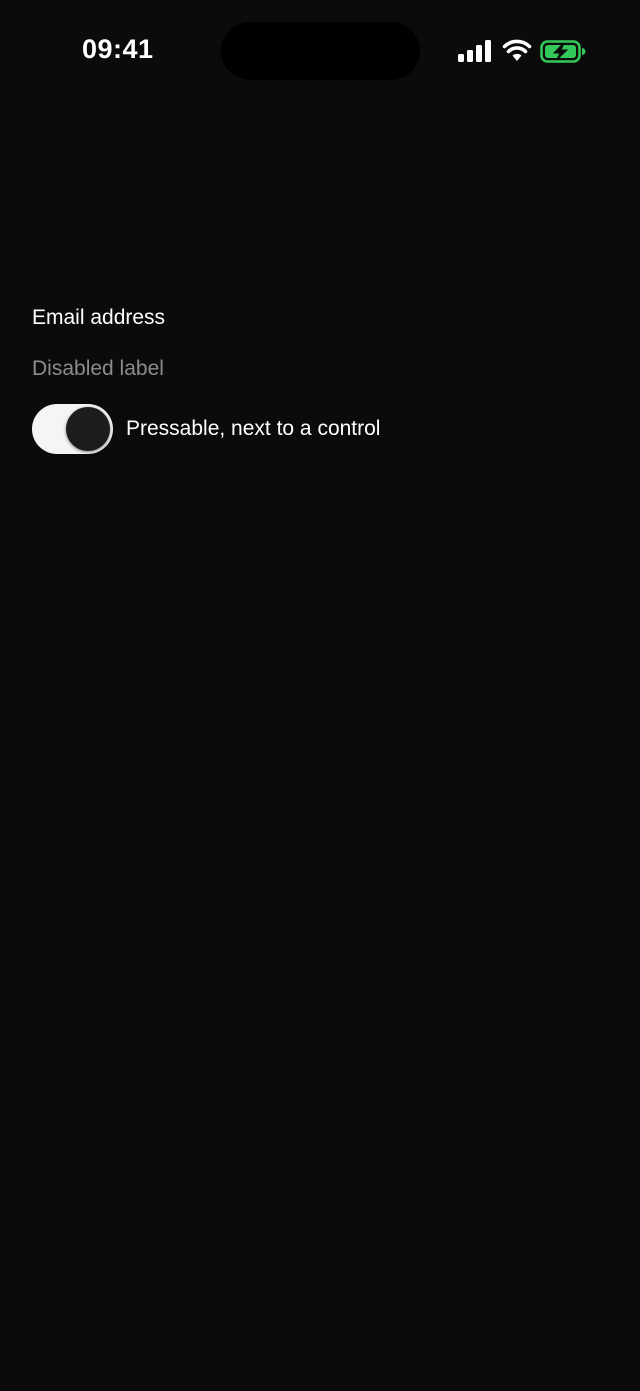  I want to click on status-bar: 09:41, so click(320, 52).